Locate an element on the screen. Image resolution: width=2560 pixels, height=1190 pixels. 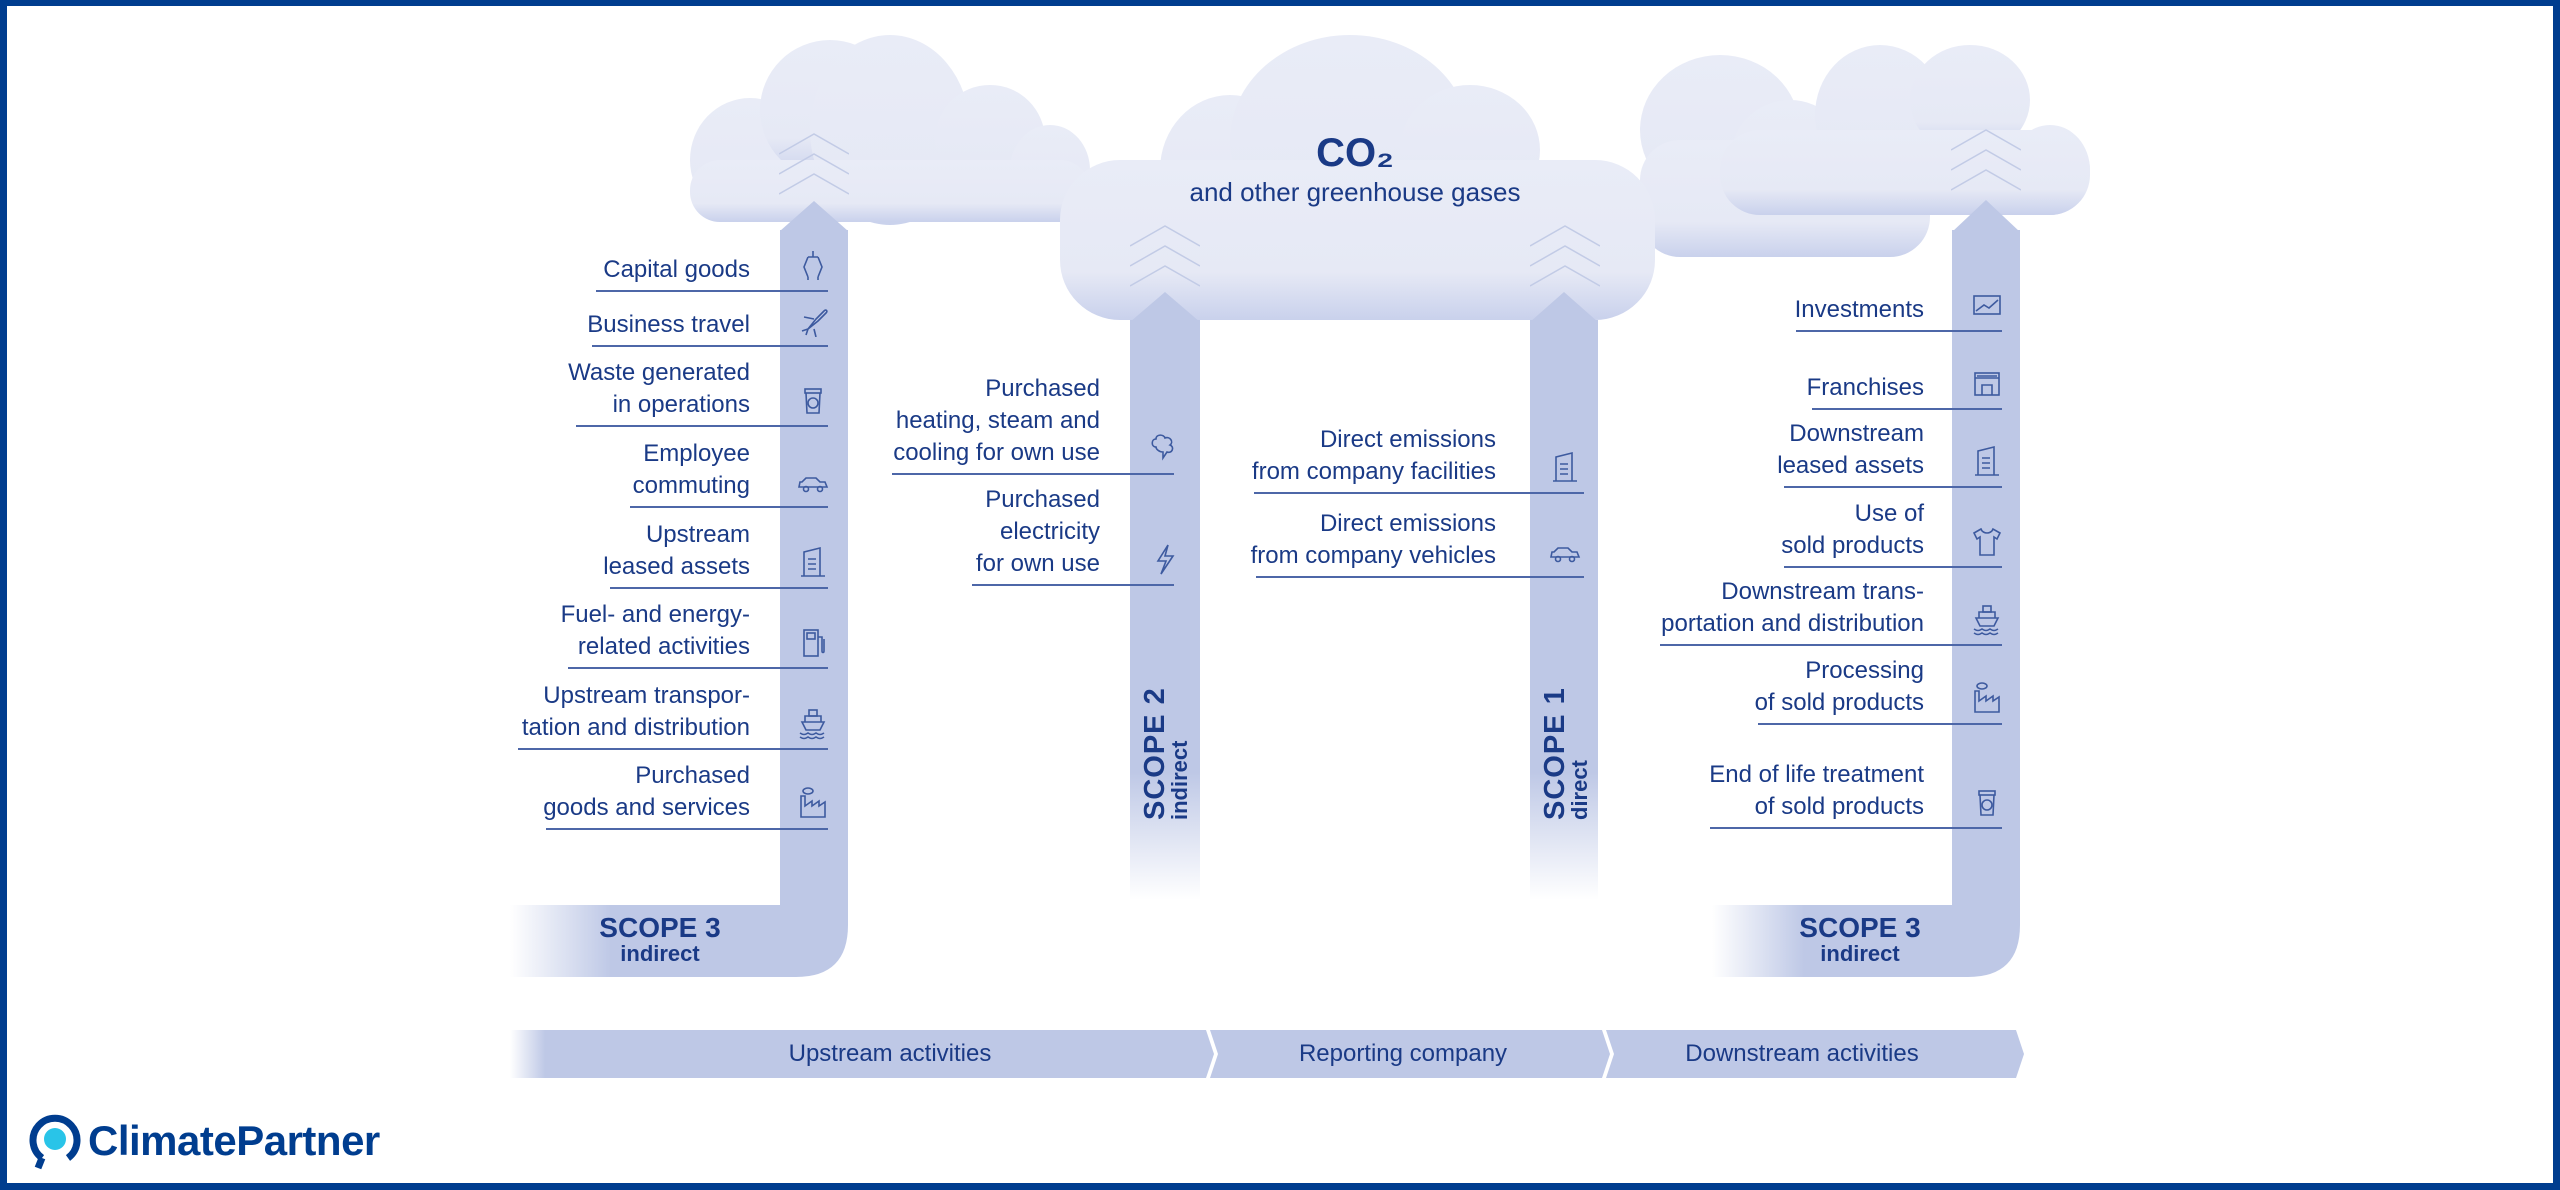
reporting-company-label: Reporting company is located at coordinates (1403, 1053).